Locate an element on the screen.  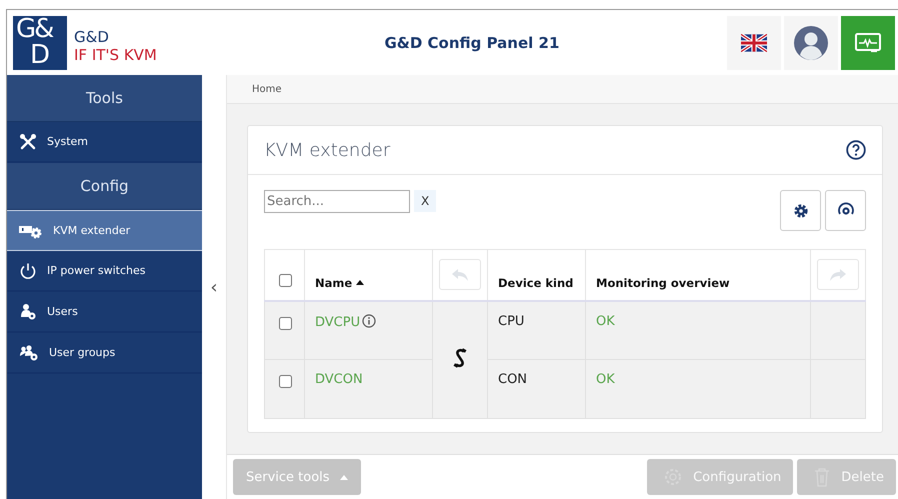
reply-icon is located at coordinates (460, 274).